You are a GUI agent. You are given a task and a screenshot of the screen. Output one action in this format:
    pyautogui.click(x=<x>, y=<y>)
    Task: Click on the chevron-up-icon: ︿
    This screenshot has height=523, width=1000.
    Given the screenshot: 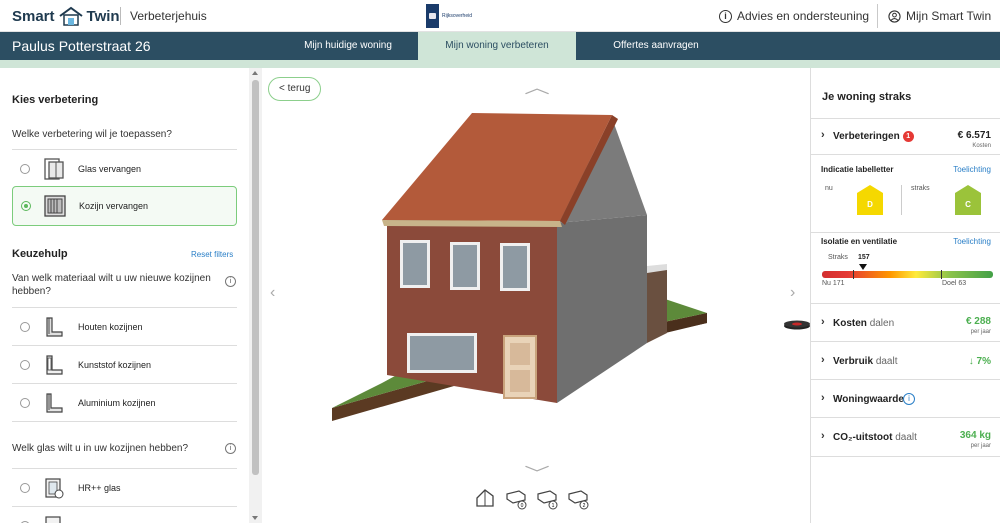 What is the action you would take?
    pyautogui.click(x=537, y=86)
    